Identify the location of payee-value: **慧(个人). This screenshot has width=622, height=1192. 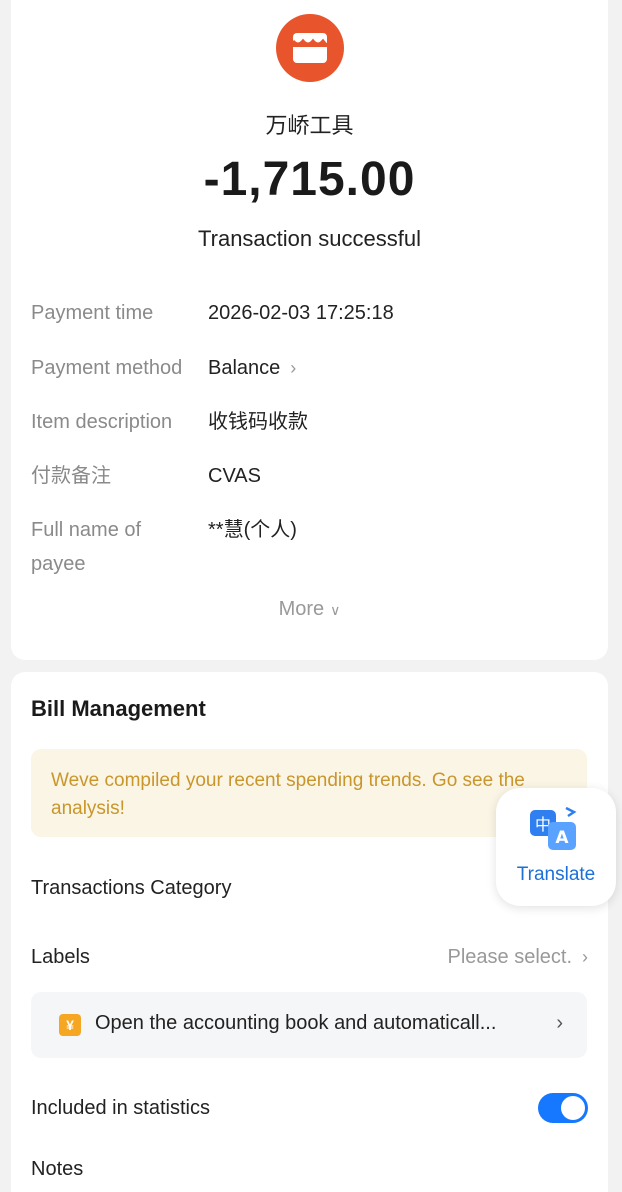
(252, 530).